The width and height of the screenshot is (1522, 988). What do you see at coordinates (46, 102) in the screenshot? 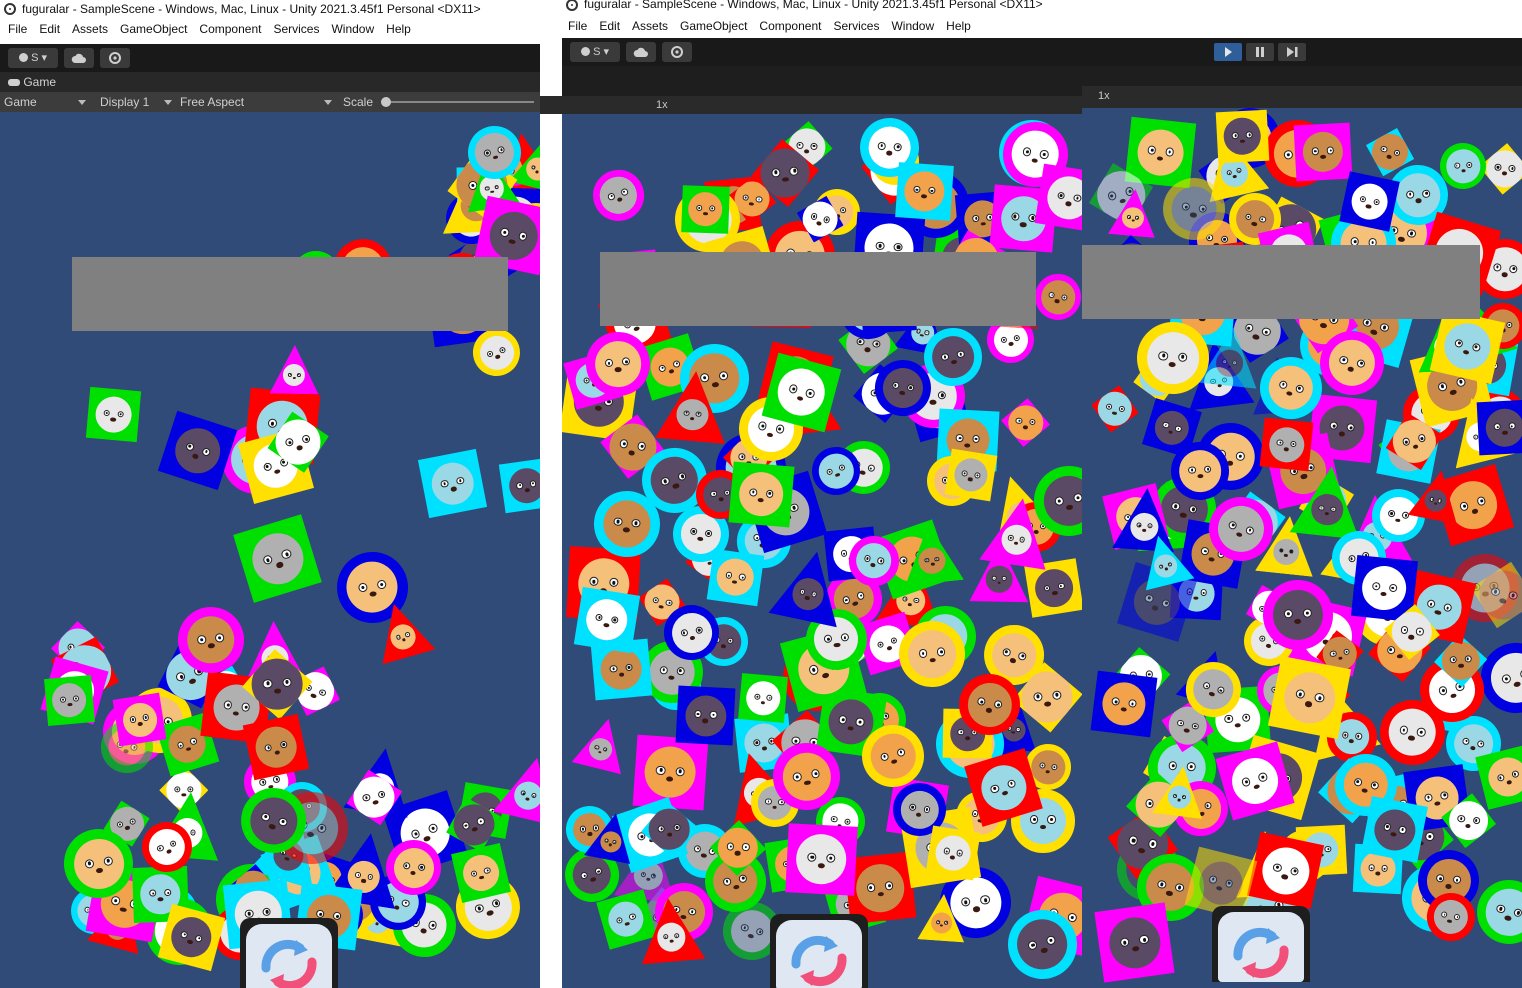
I see `view-mode-dropdown: Game` at bounding box center [46, 102].